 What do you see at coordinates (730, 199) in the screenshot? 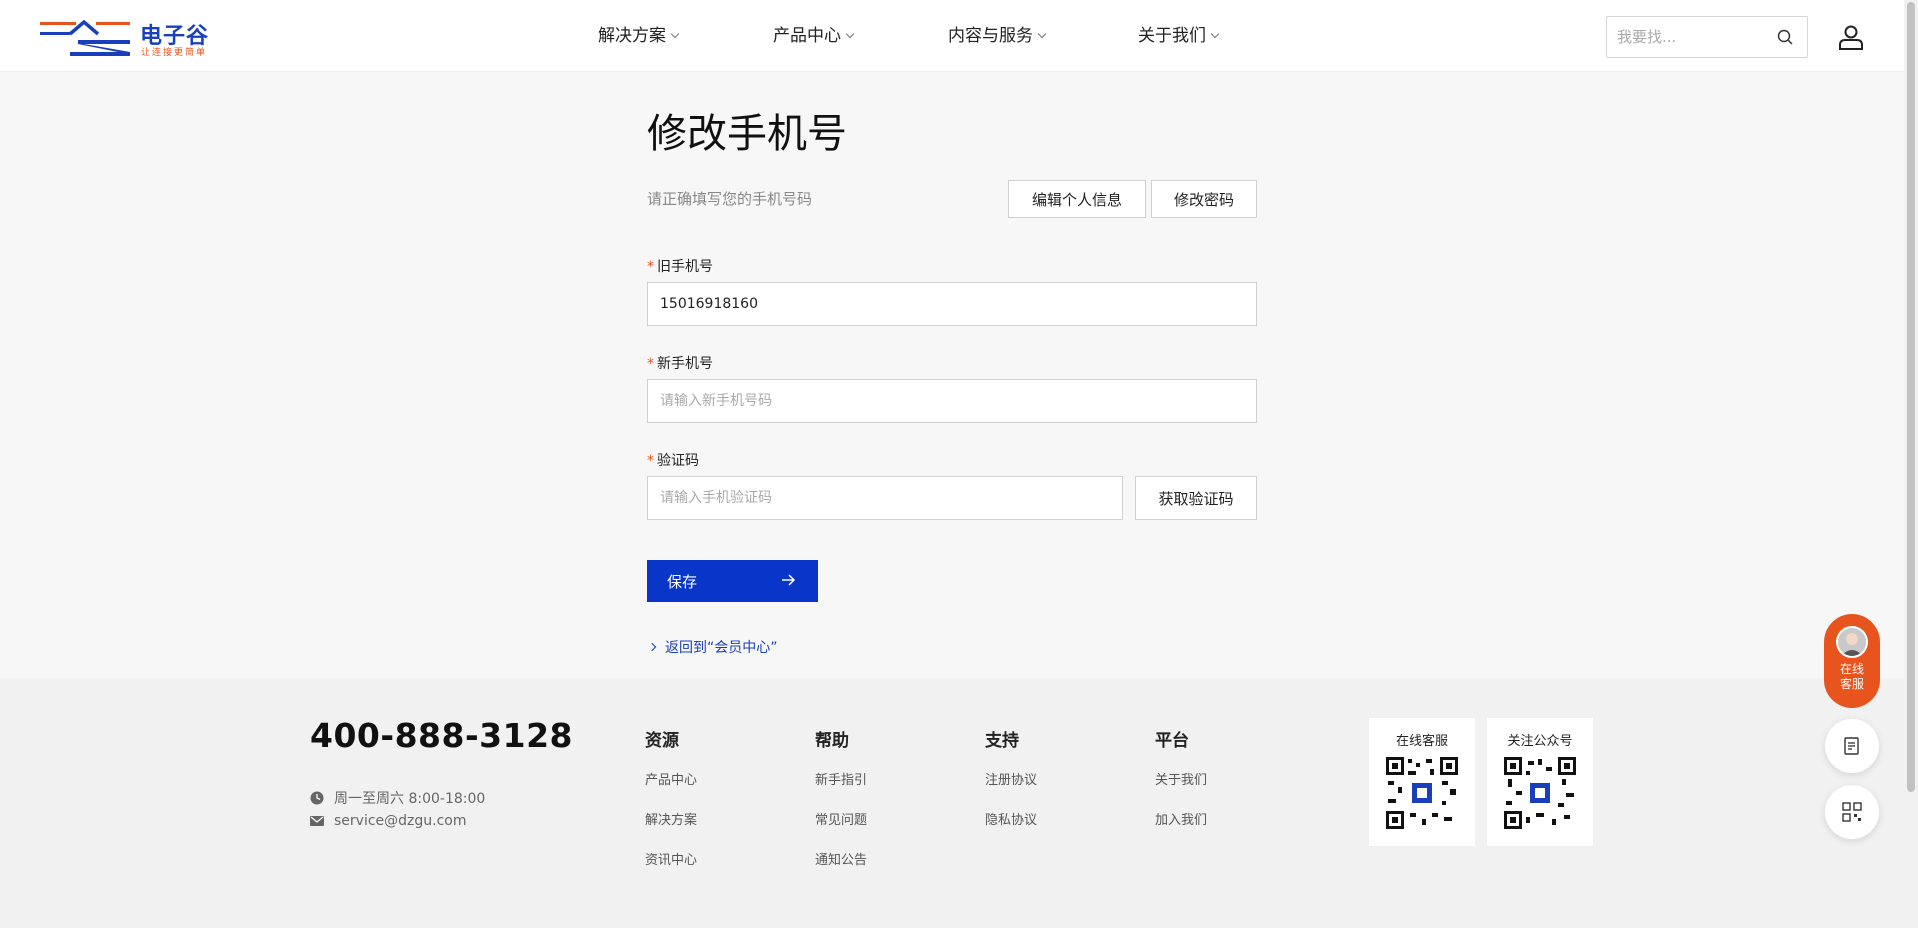
I see `page-subtitle: 请正确填写您的手机号码` at bounding box center [730, 199].